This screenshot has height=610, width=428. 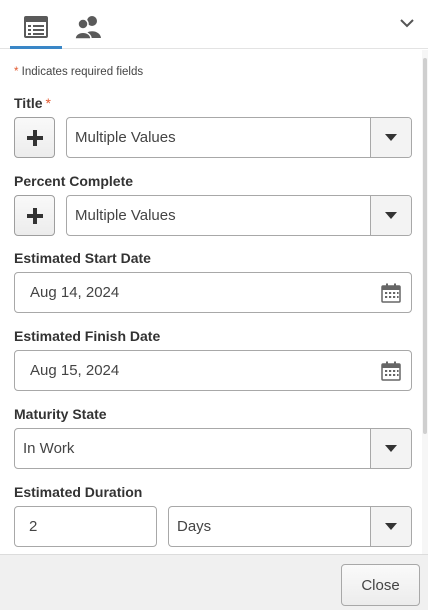 What do you see at coordinates (213, 448) in the screenshot?
I see `maturity-state-select: In Work` at bounding box center [213, 448].